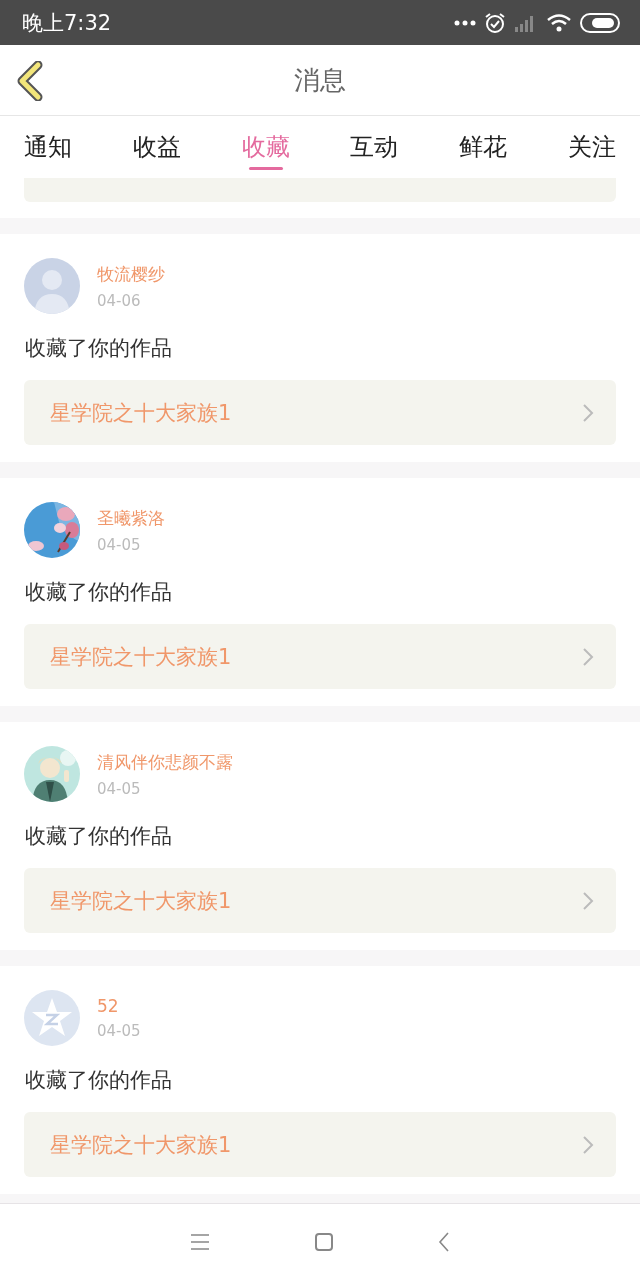 The height and width of the screenshot is (1280, 640). Describe the element at coordinates (465, 22) in the screenshot. I see `more-icon` at that location.